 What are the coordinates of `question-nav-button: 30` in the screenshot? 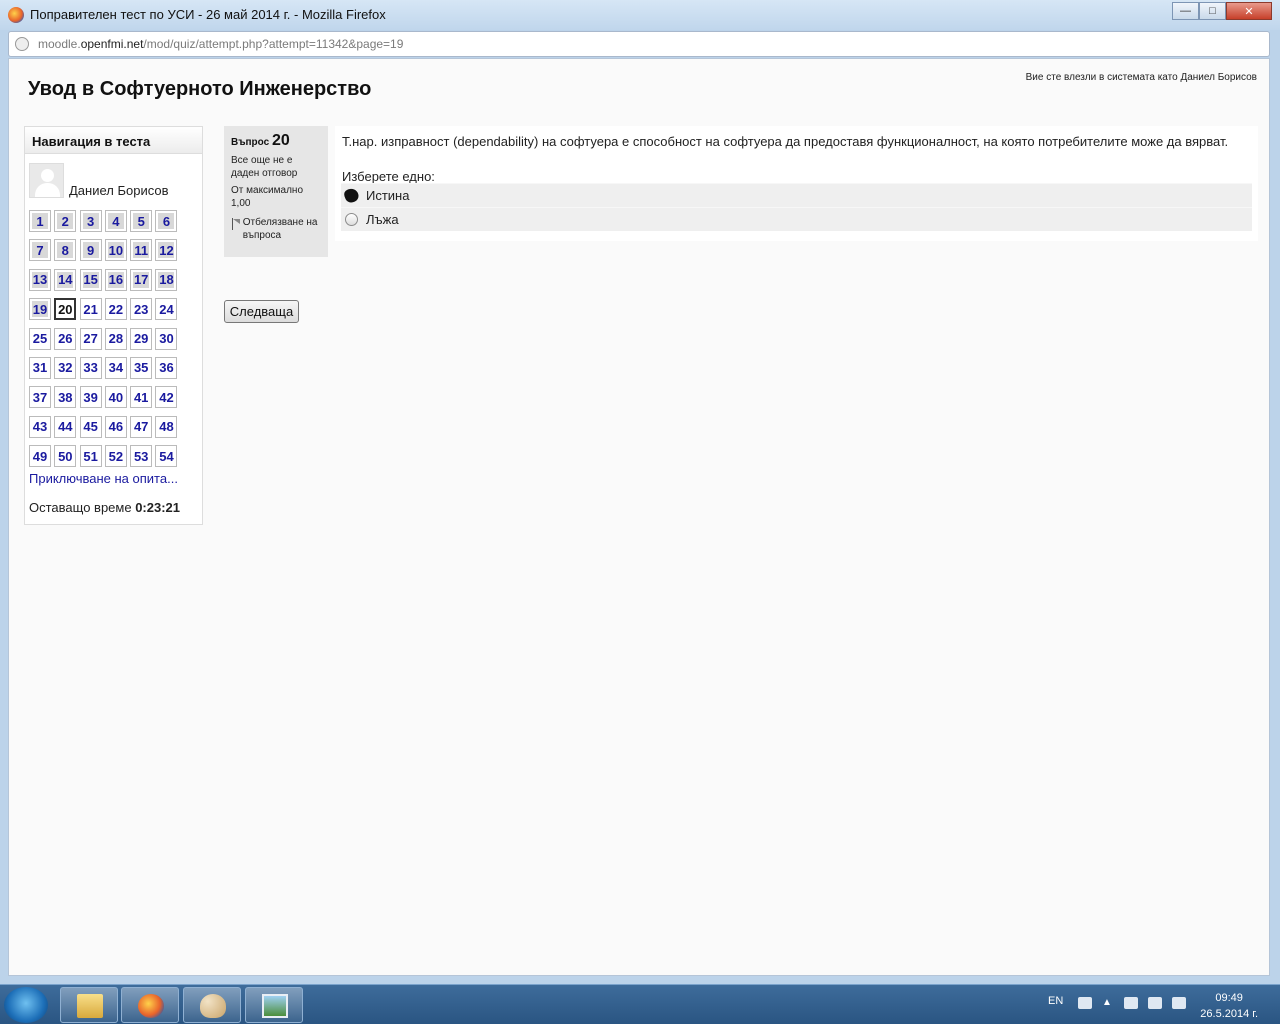 It's located at (166, 338).